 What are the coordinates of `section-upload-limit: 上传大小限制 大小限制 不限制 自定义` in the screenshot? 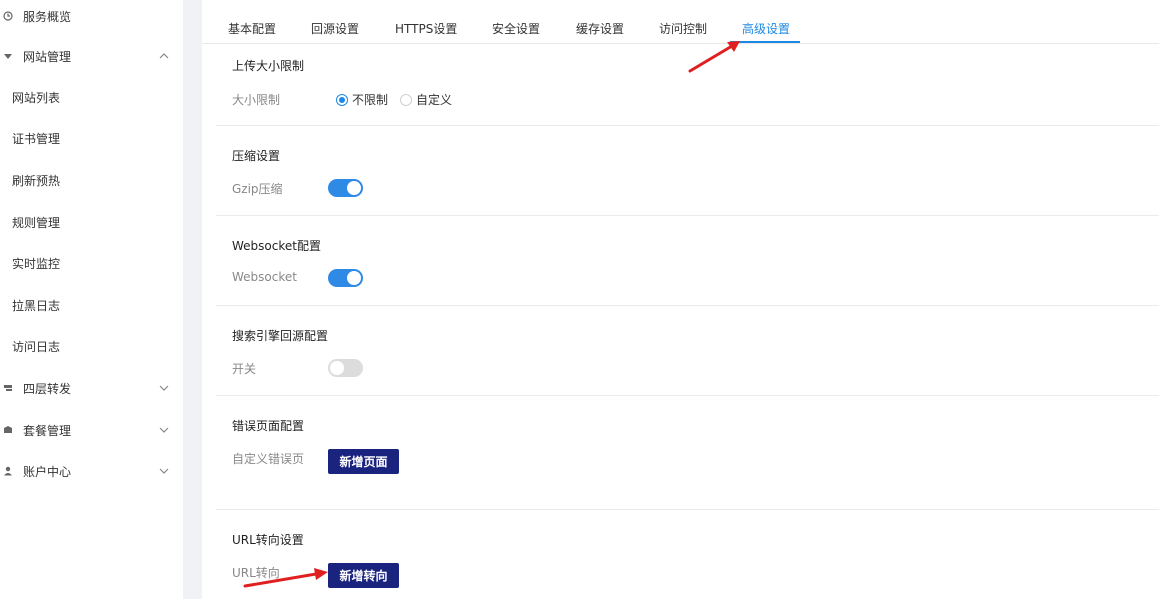 It's located at (687, 85).